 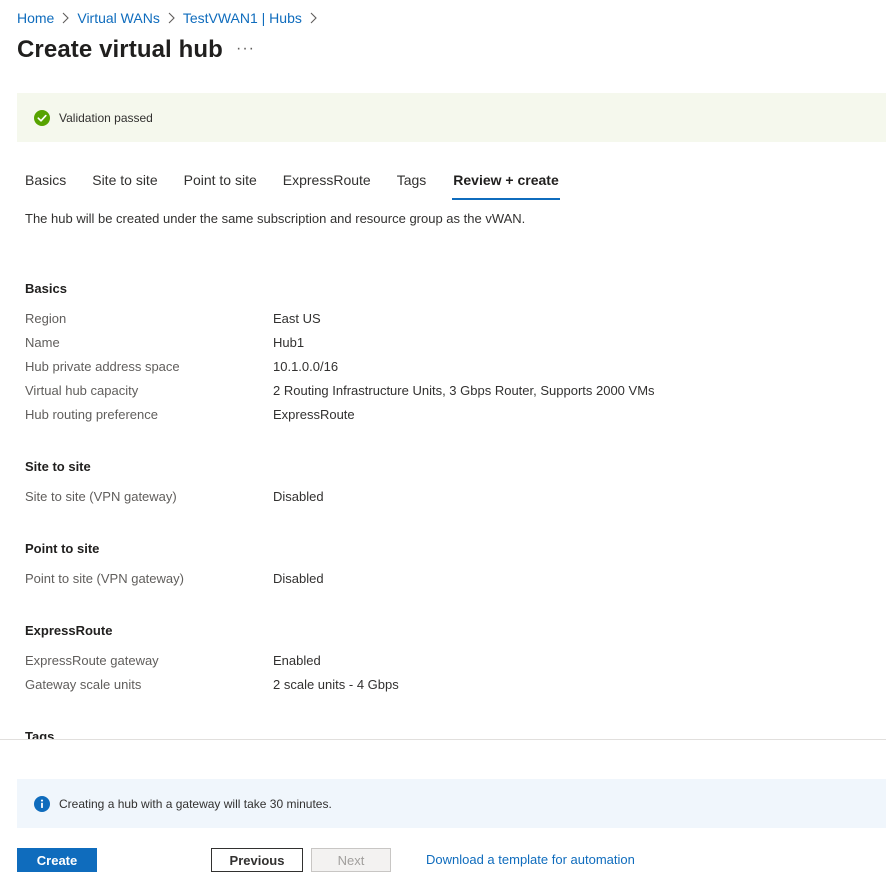 What do you see at coordinates (42, 804) in the screenshot?
I see `info-icon` at bounding box center [42, 804].